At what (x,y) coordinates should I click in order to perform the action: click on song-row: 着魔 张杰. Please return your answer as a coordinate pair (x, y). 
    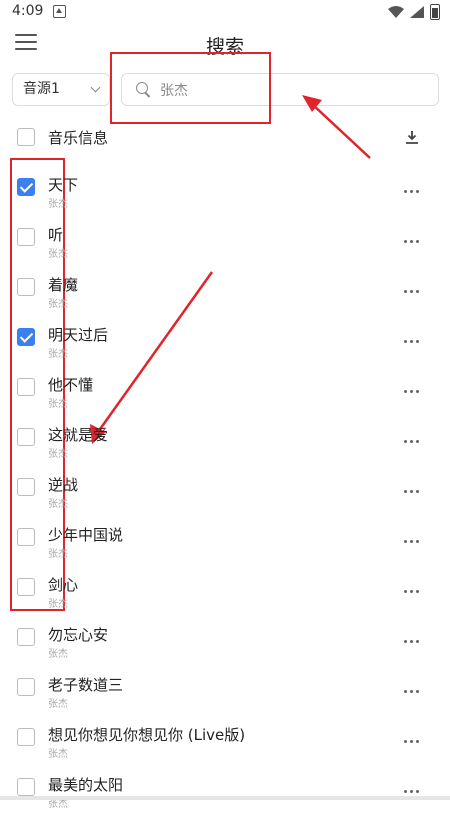
    Looking at the image, I should click on (225, 299).